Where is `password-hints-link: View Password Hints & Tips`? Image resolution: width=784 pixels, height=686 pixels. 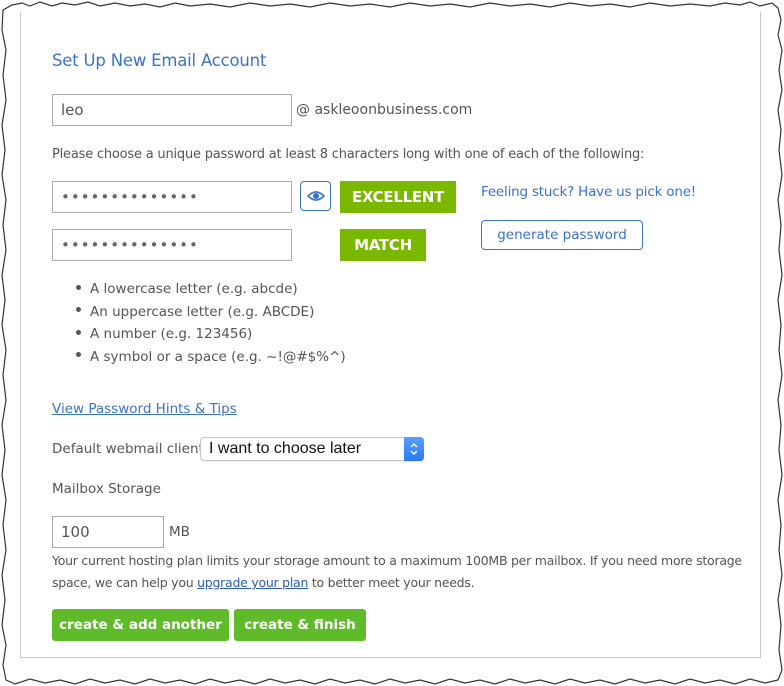
password-hints-link: View Password Hints & Tips is located at coordinates (144, 409).